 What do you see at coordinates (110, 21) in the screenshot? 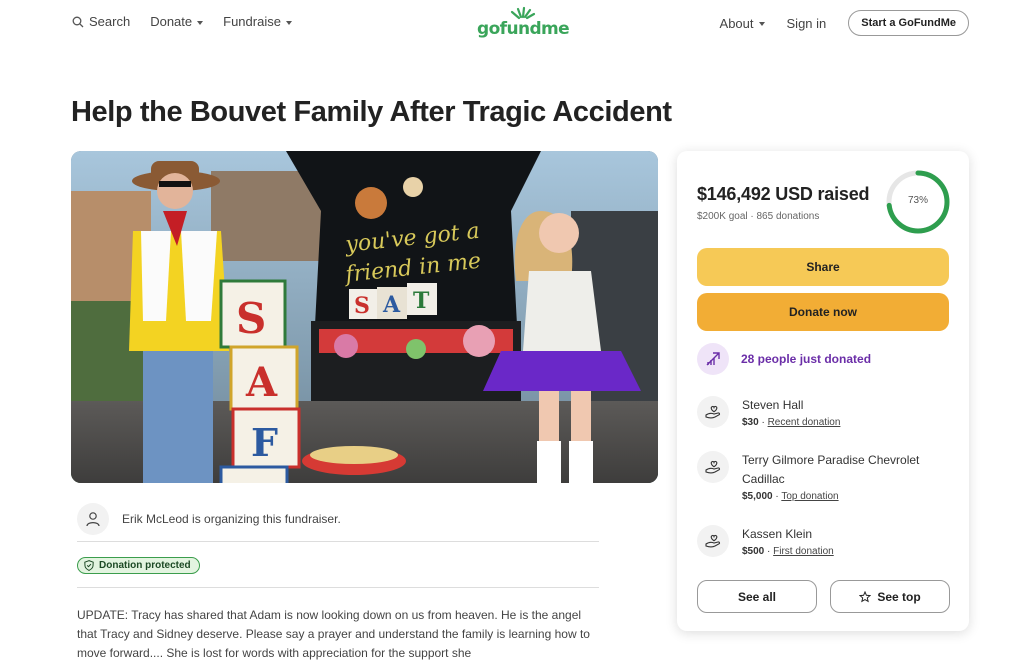
I see `search-label: Search` at bounding box center [110, 21].